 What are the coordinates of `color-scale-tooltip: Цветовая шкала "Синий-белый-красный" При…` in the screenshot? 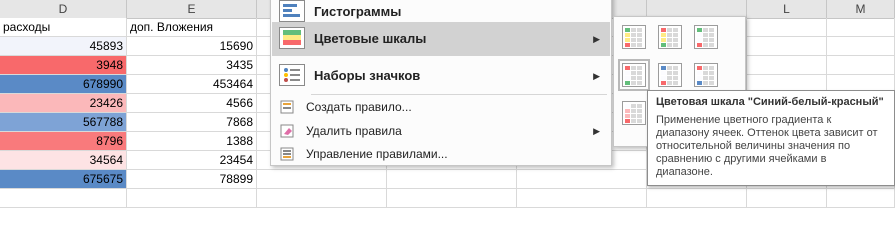 It's located at (771, 138).